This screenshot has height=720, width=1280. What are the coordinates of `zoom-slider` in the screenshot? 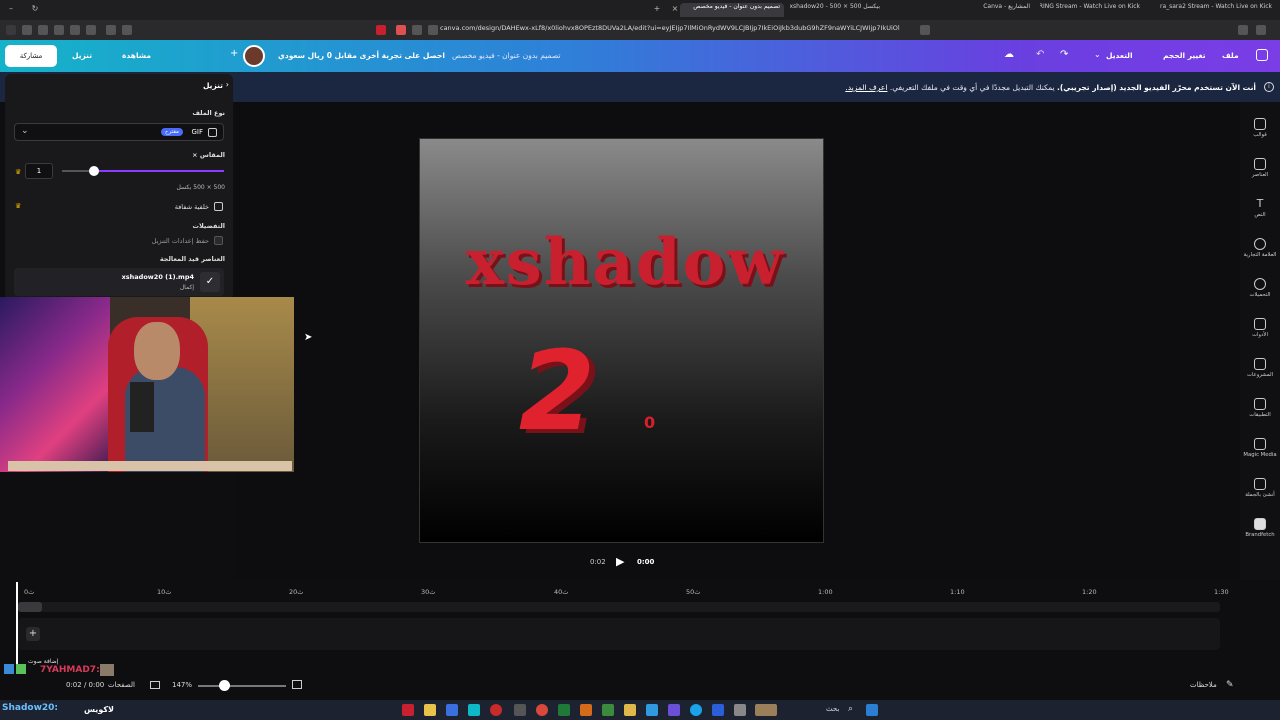 It's located at (242, 685).